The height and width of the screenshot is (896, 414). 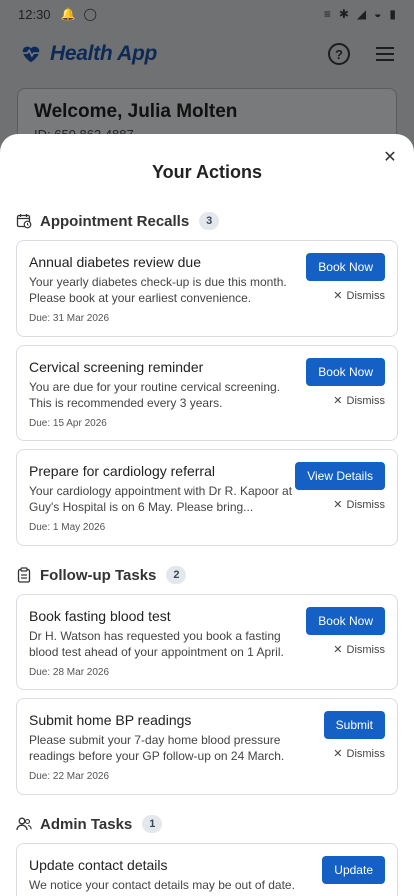 I want to click on help-icon: ?, so click(x=339, y=54).